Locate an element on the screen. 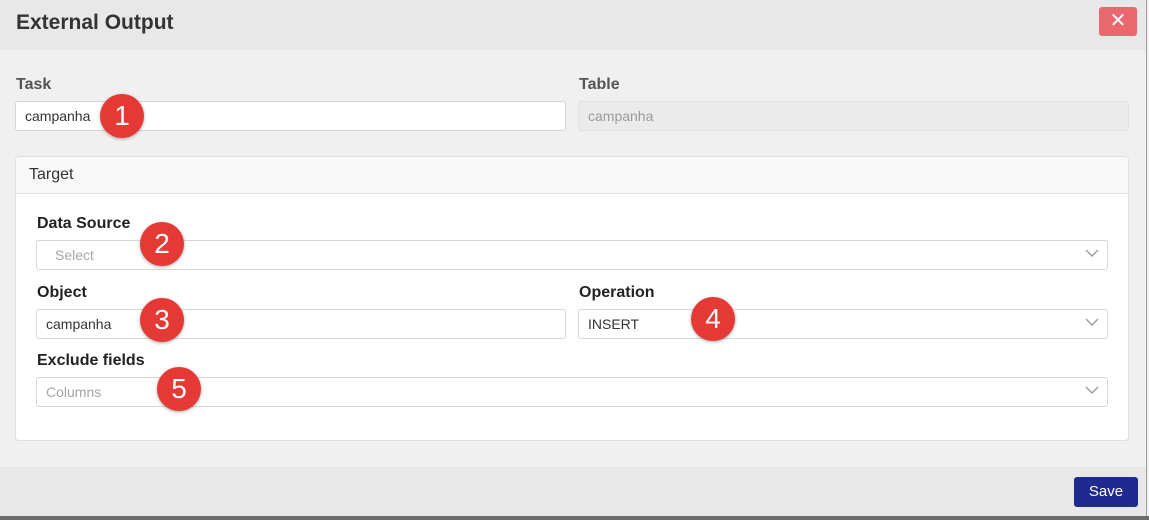 The image size is (1149, 520). table-input: campanha is located at coordinates (853, 116).